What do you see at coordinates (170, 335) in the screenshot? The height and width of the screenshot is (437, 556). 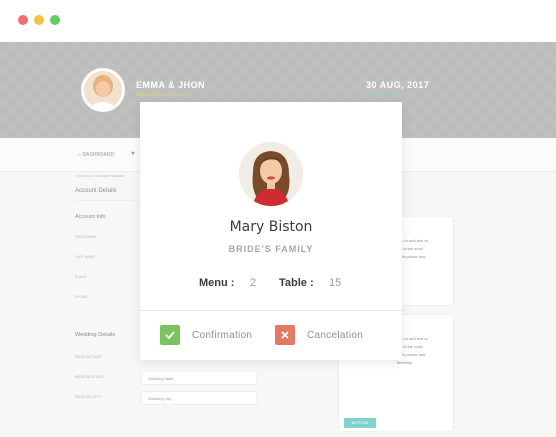 I see `check-icon` at bounding box center [170, 335].